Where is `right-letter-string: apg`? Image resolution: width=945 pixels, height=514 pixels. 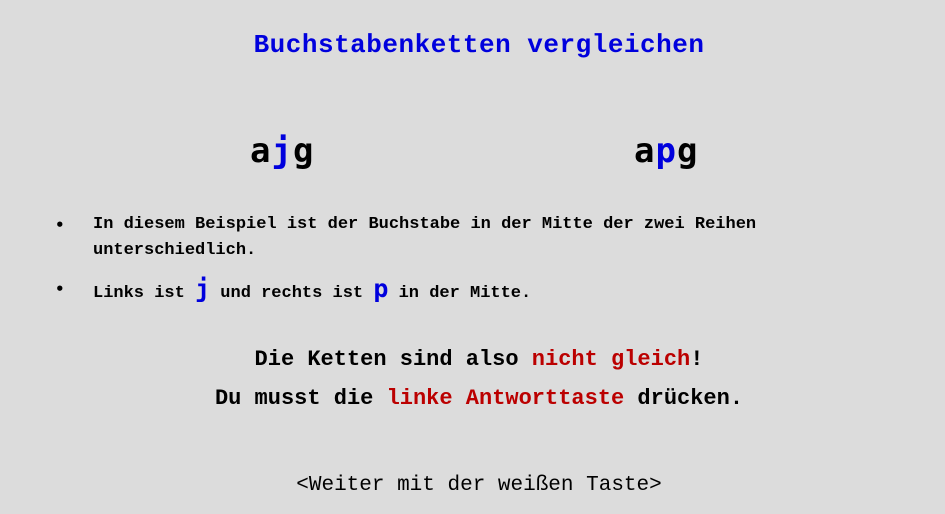 right-letter-string: apg is located at coordinates (666, 151).